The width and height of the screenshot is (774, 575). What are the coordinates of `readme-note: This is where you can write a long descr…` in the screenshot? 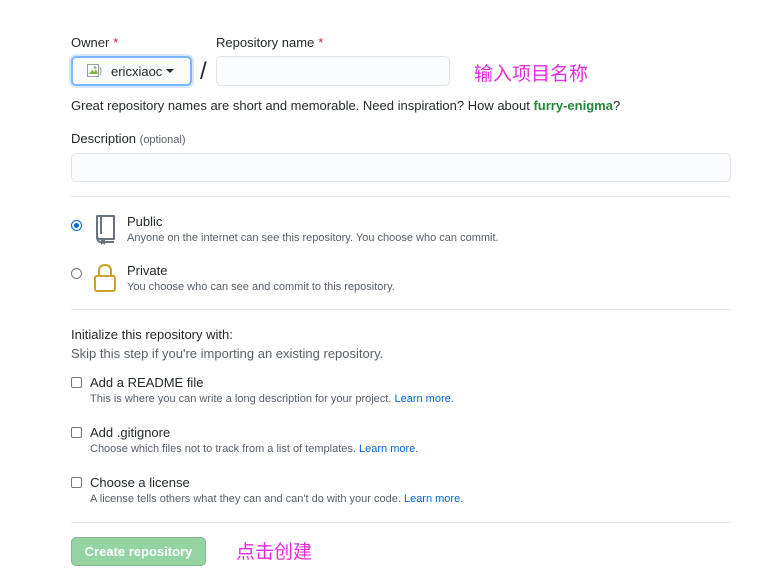 It's located at (272, 399).